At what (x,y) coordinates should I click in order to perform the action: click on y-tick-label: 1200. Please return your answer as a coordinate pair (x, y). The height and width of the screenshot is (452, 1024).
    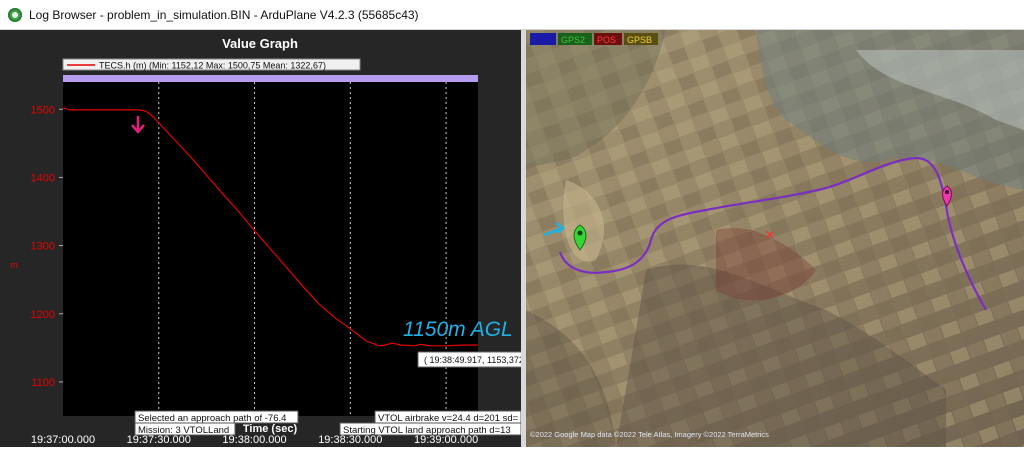
    Looking at the image, I should click on (43, 315).